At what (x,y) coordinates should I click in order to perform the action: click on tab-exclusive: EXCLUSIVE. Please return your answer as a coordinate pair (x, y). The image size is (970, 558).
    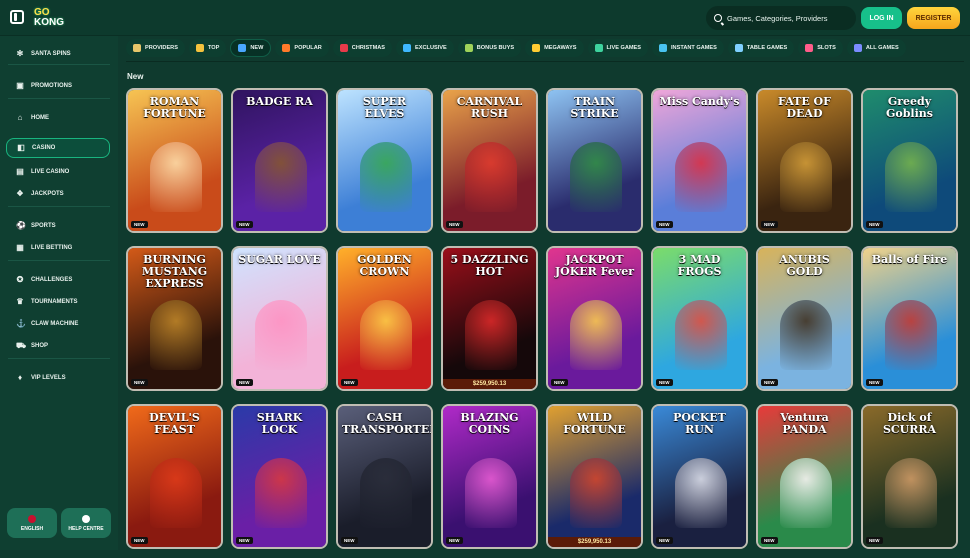
    Looking at the image, I should click on (425, 48).